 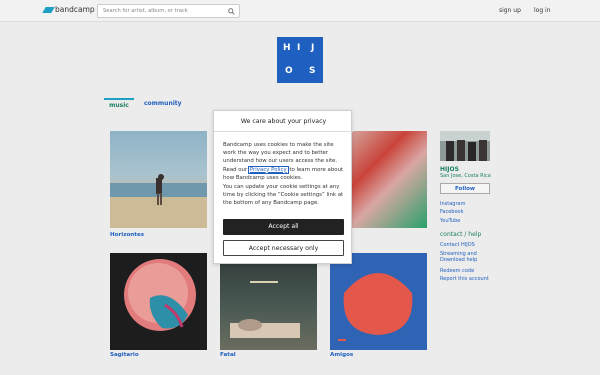 I want to click on accept-necessary-button: Accept necessary only, so click(x=283, y=248).